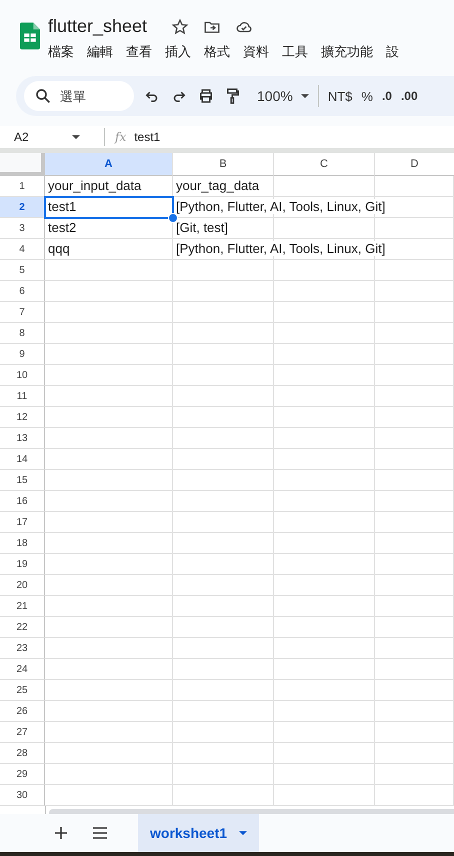 The height and width of the screenshot is (856, 454). Describe the element at coordinates (295, 52) in the screenshot. I see `menu-item: 工具` at that location.